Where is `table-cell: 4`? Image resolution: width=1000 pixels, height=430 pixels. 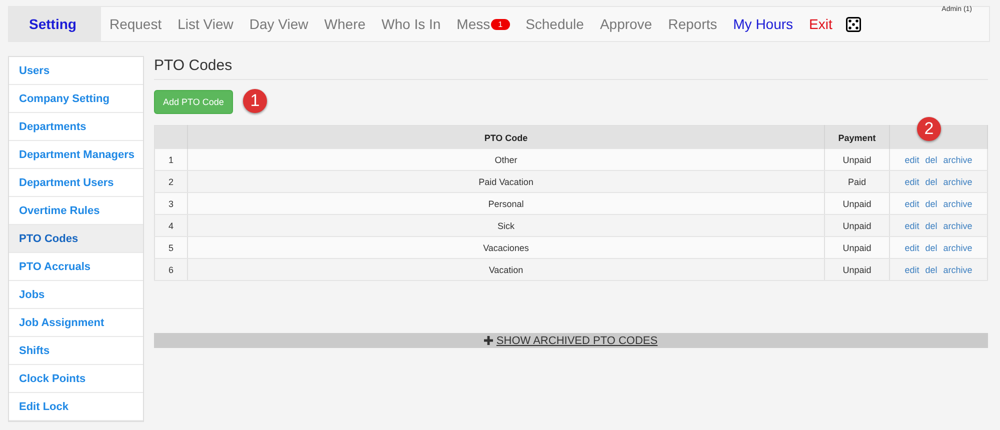
table-cell: 4 is located at coordinates (171, 225).